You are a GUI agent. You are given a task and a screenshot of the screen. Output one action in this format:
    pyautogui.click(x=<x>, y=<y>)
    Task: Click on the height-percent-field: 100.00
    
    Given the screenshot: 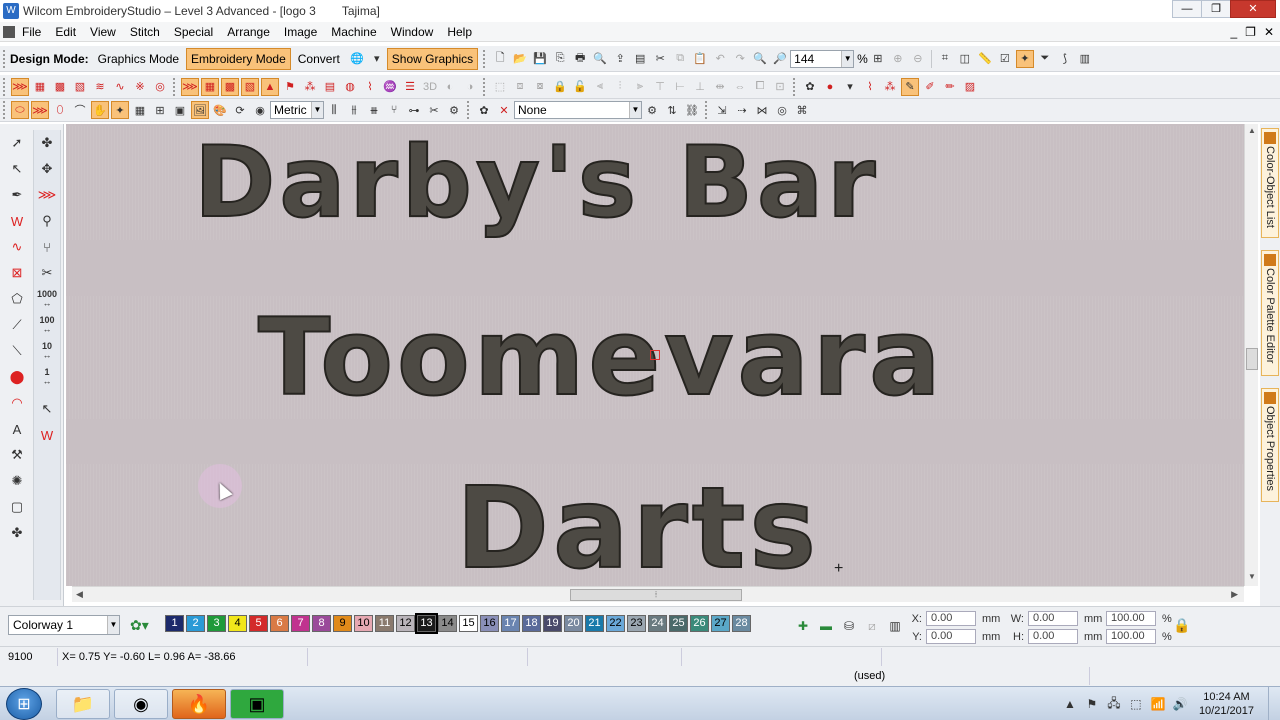 What is the action you would take?
    pyautogui.click(x=1131, y=636)
    